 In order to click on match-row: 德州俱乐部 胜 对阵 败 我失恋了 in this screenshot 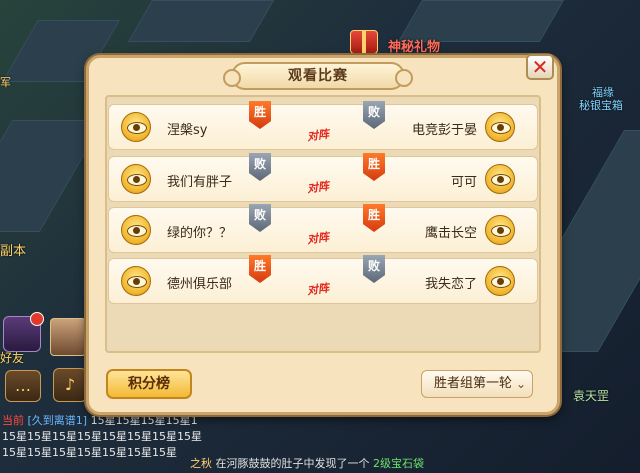, I will do `click(323, 279)`.